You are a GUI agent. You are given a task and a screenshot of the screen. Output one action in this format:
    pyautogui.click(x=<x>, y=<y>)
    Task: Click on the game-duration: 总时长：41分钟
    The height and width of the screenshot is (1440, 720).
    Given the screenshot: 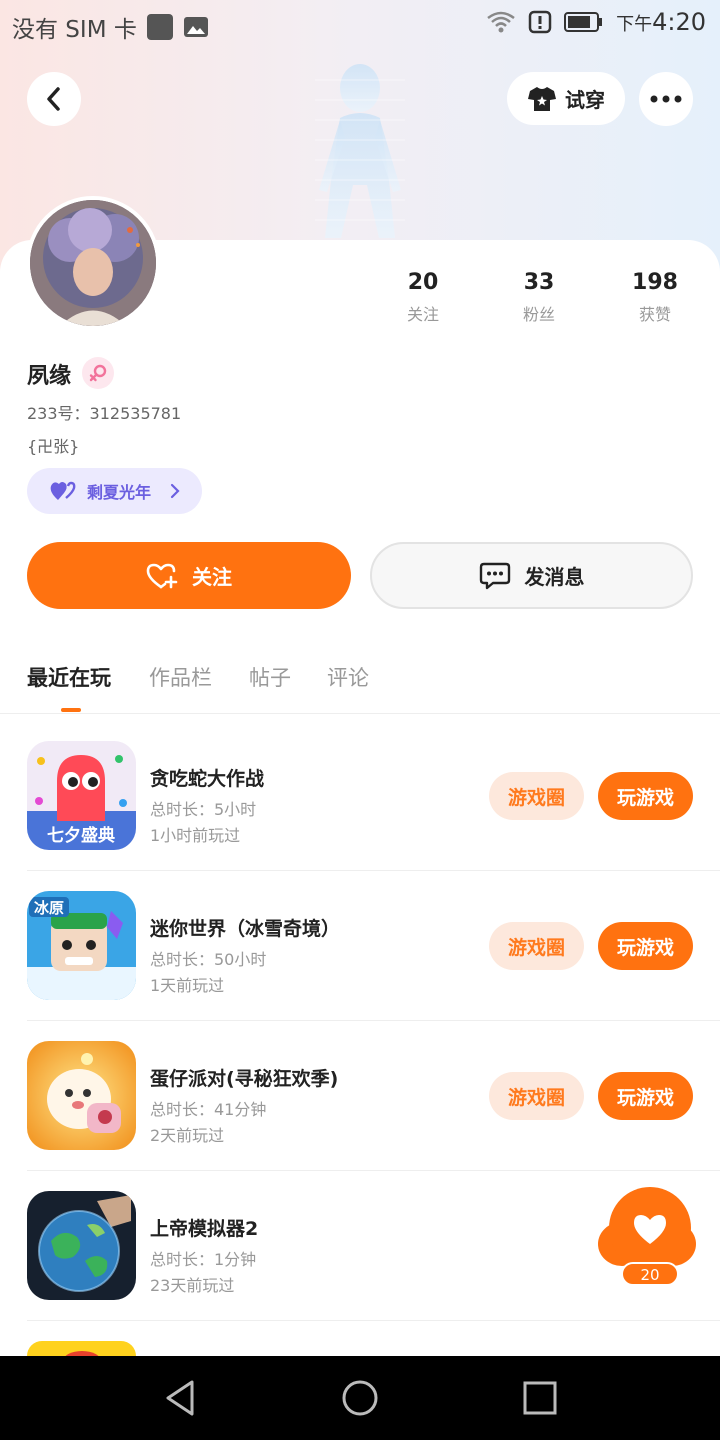 What is the action you would take?
    pyautogui.click(x=208, y=1109)
    